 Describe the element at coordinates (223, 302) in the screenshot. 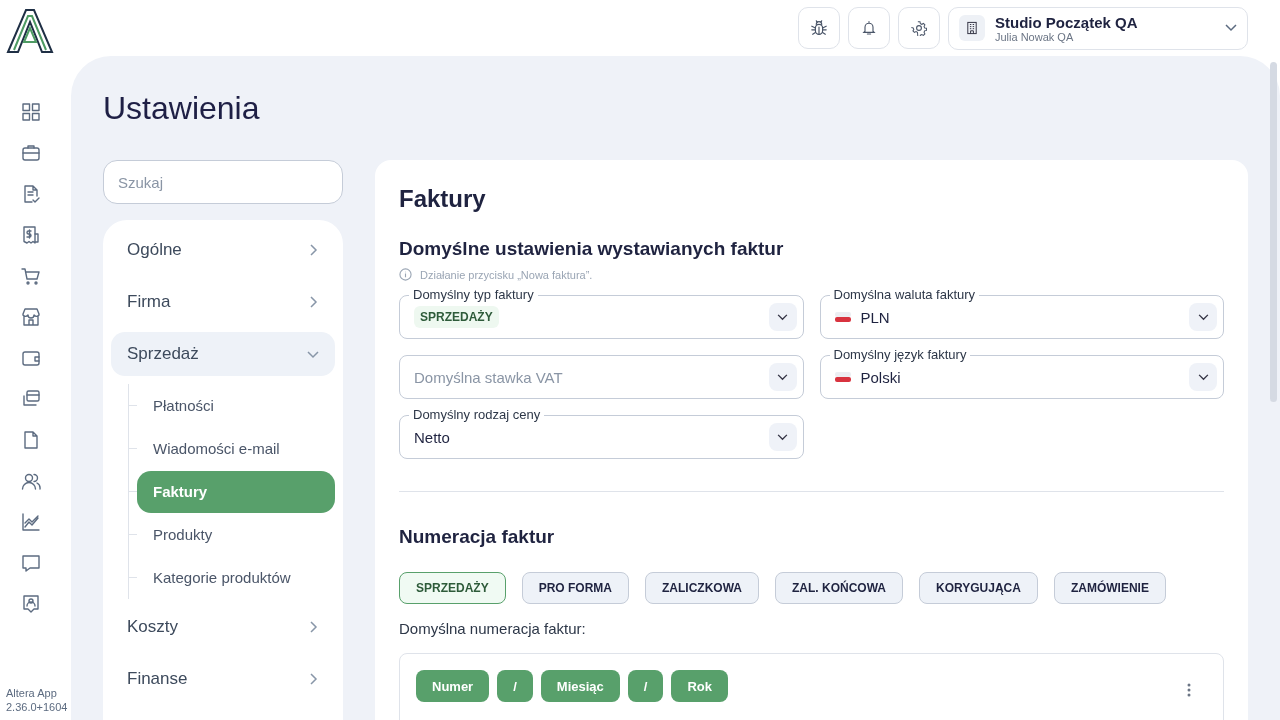

I see `menu-item: Firma` at that location.